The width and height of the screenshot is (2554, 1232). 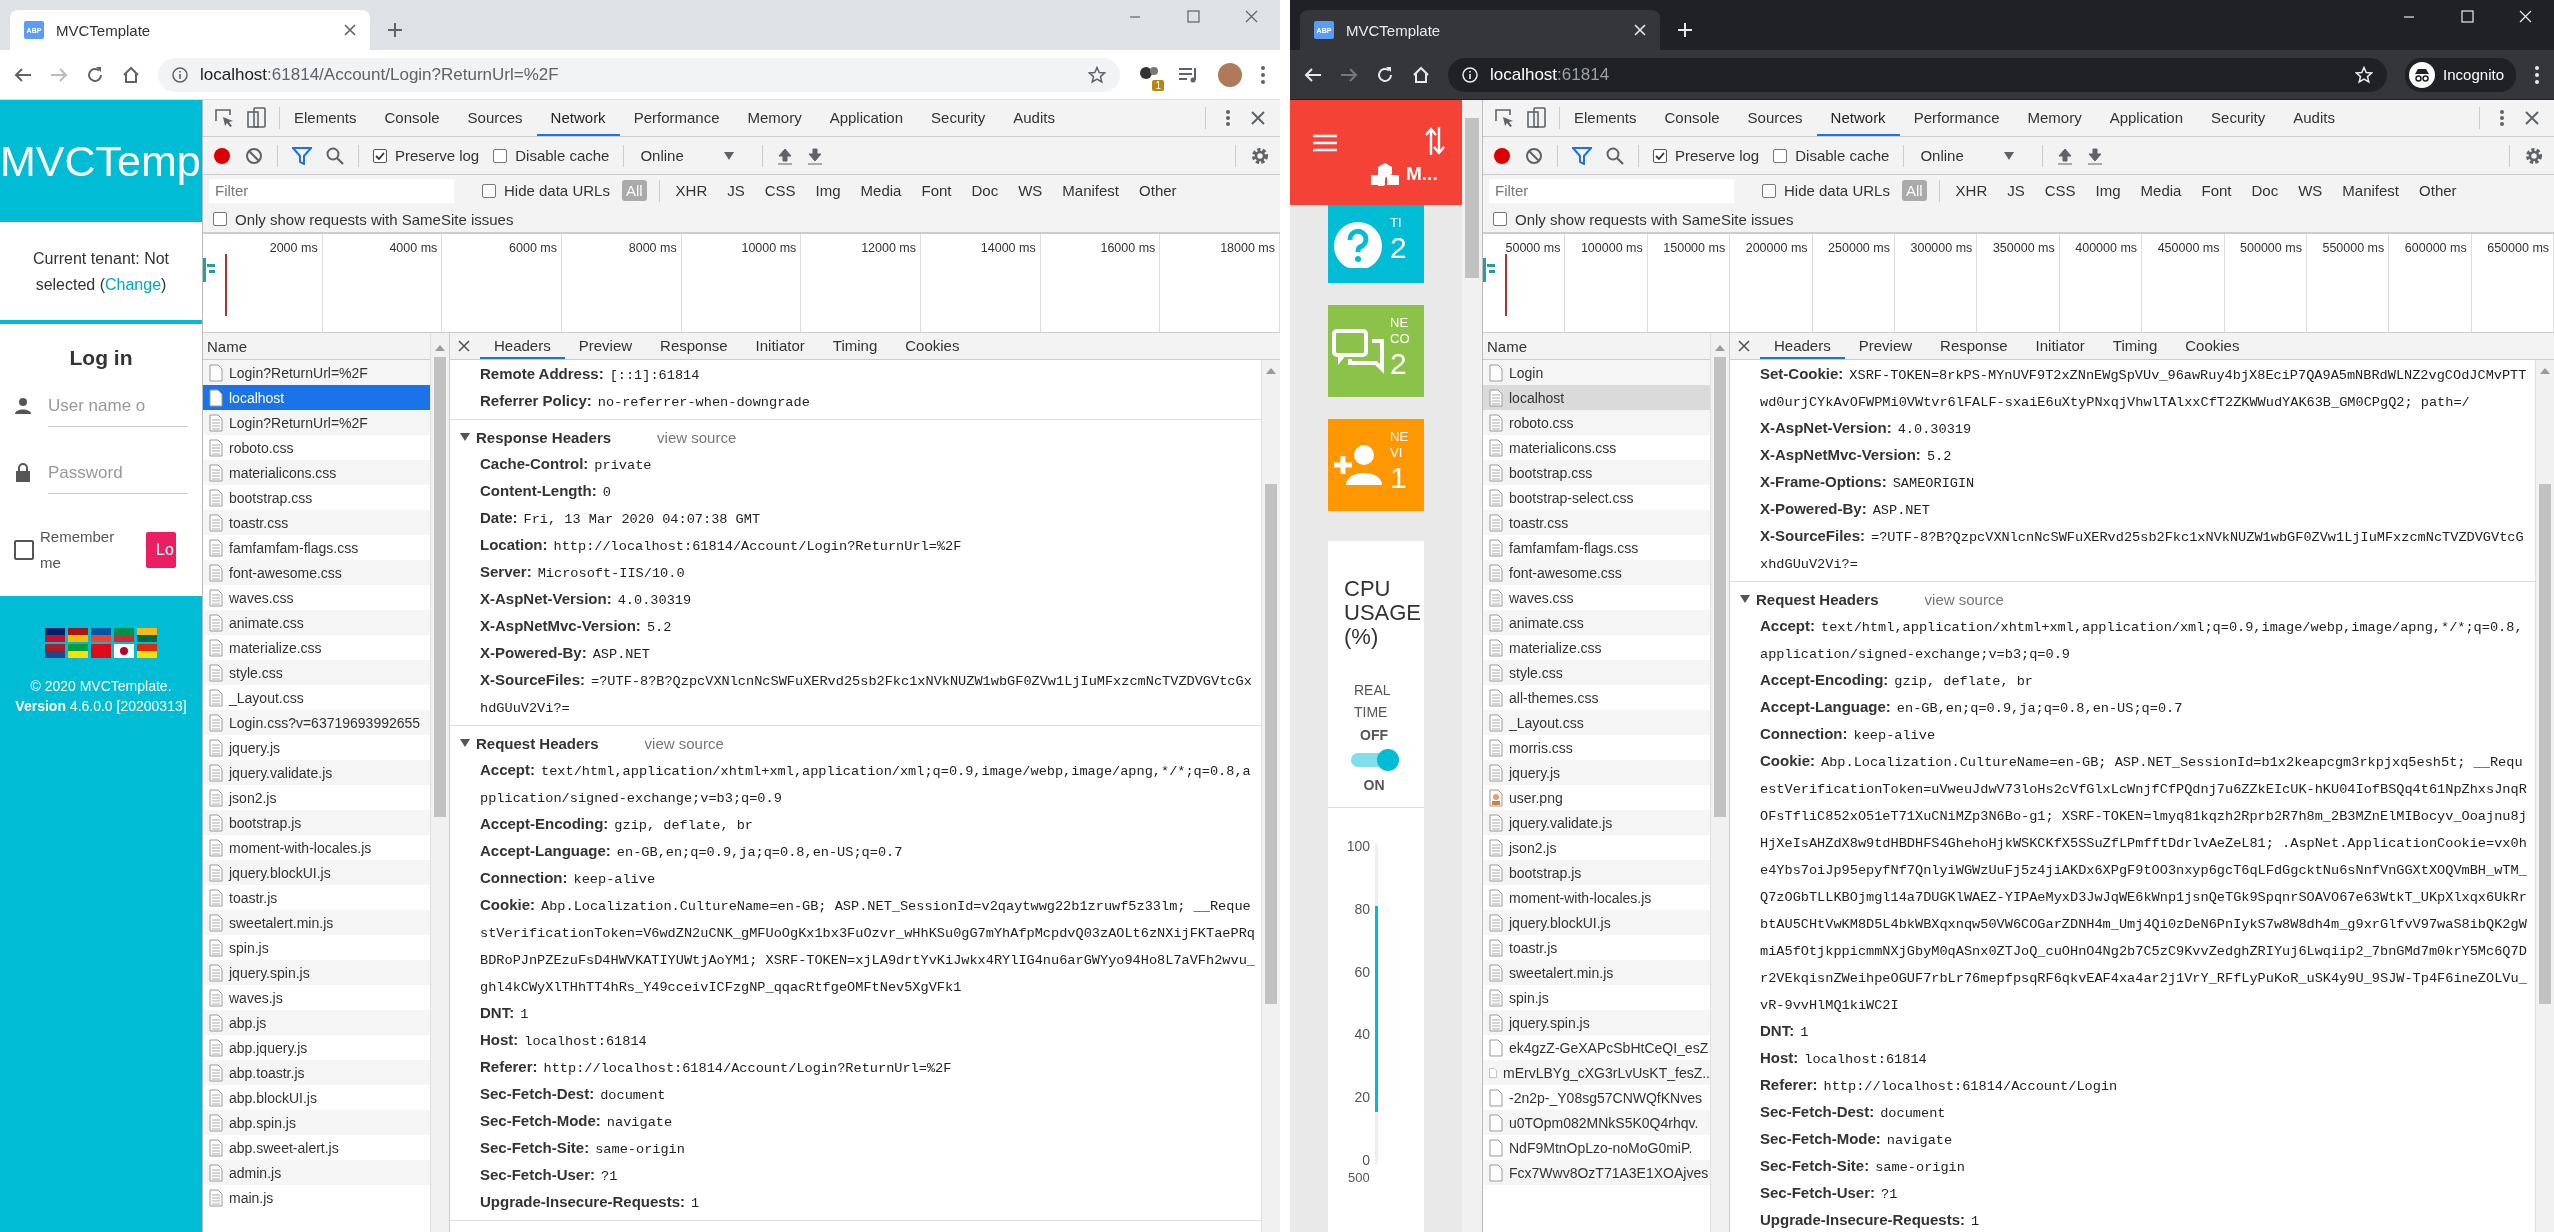 What do you see at coordinates (2216, 190) in the screenshot?
I see `type-filter: Font` at bounding box center [2216, 190].